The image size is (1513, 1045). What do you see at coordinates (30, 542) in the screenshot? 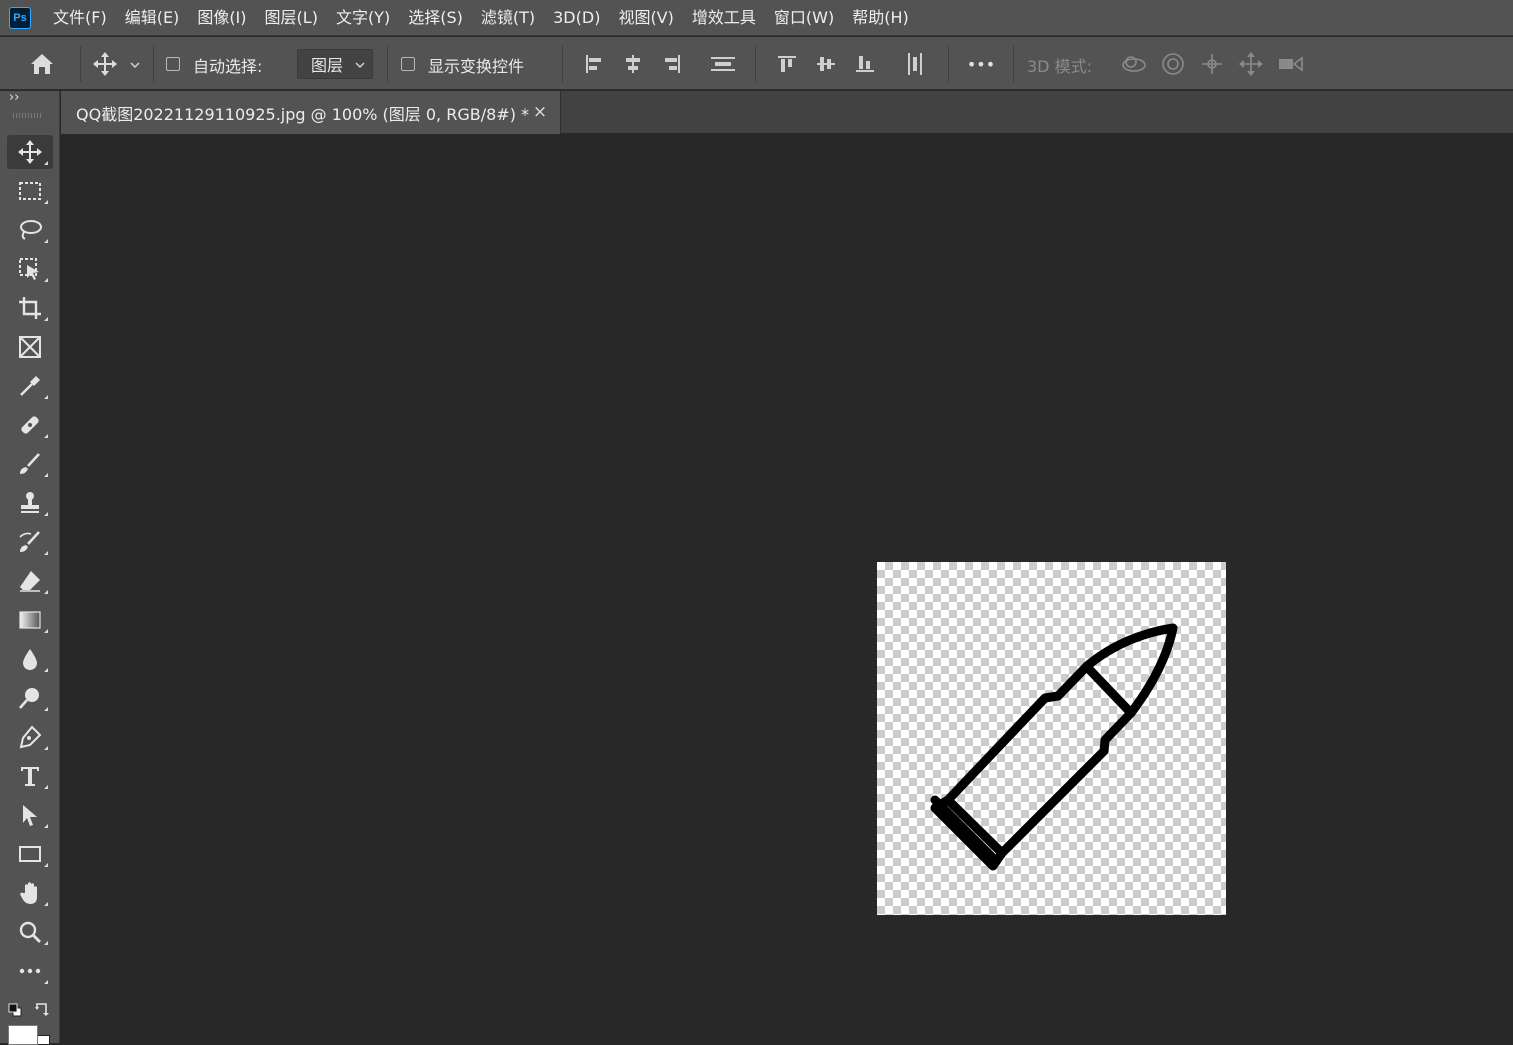
I see `history-brush-tool` at bounding box center [30, 542].